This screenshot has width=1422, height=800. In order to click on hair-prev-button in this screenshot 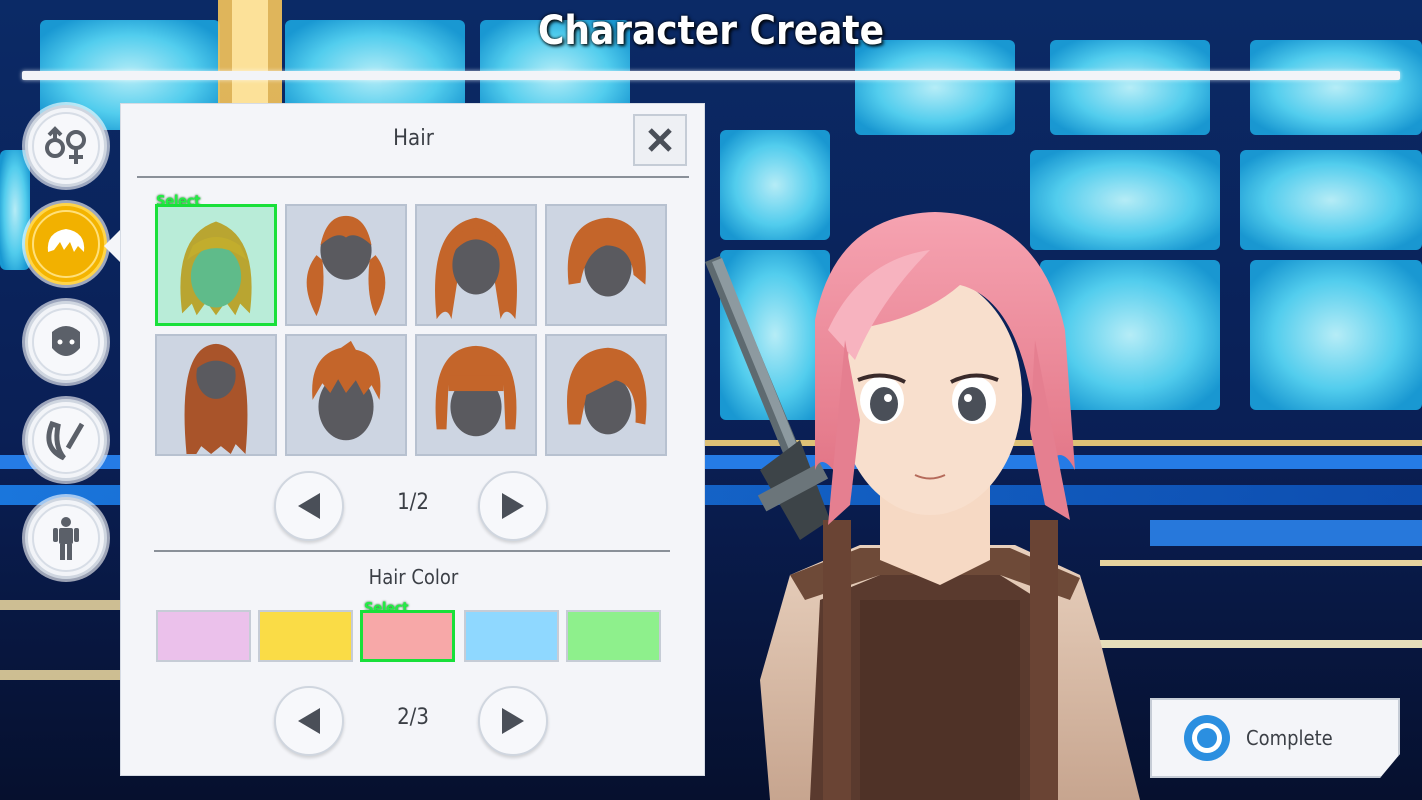, I will do `click(309, 506)`.